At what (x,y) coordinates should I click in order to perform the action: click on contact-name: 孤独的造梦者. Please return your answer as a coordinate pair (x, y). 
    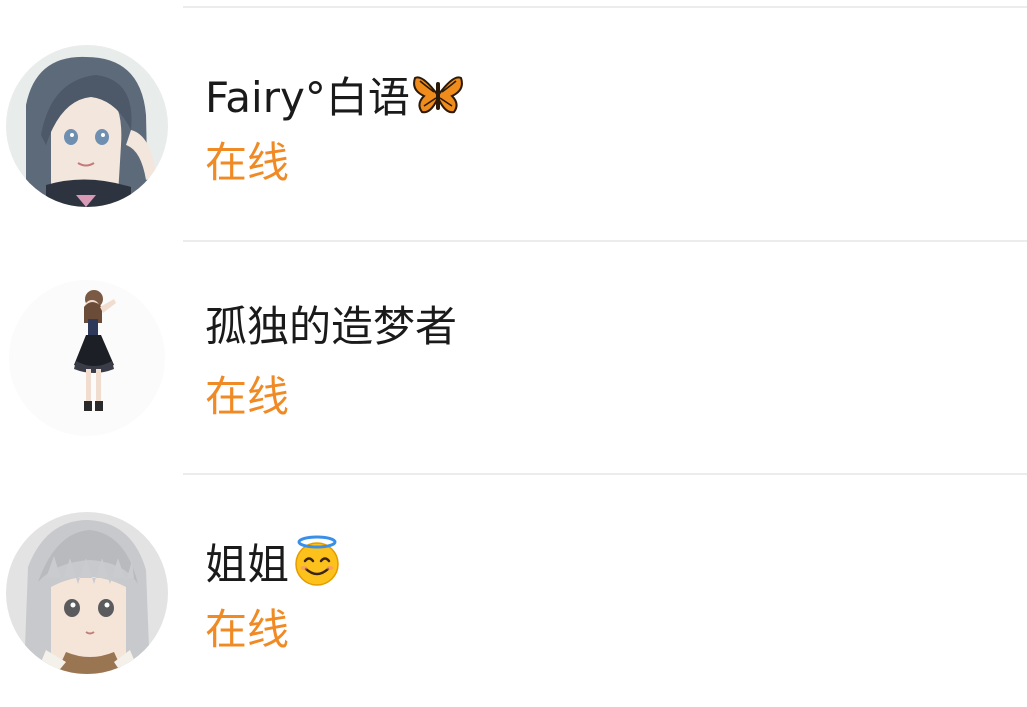
    Looking at the image, I should click on (331, 326).